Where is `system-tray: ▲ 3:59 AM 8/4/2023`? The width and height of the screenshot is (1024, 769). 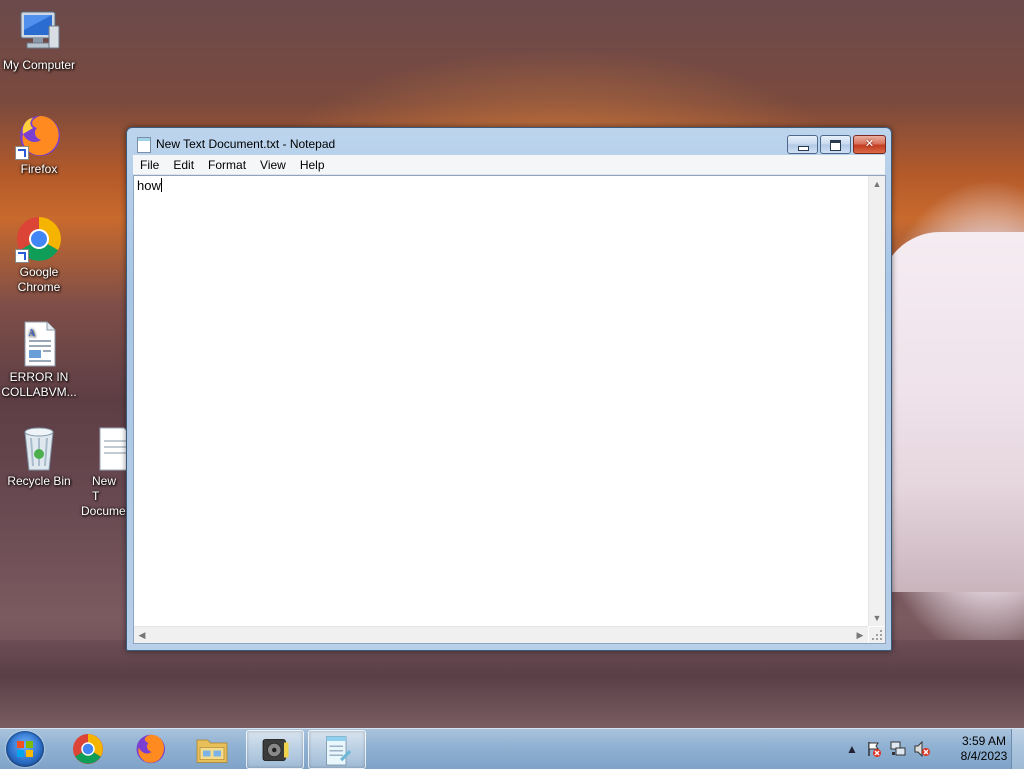
system-tray: ▲ 3:59 AM 8/4/2023 is located at coordinates (934, 749).